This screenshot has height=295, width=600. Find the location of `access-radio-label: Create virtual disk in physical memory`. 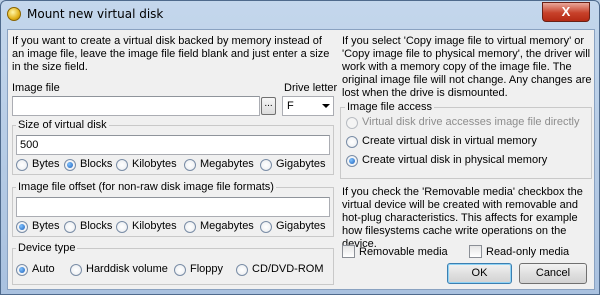

access-radio-label: Create virtual disk in physical memory is located at coordinates (455, 160).